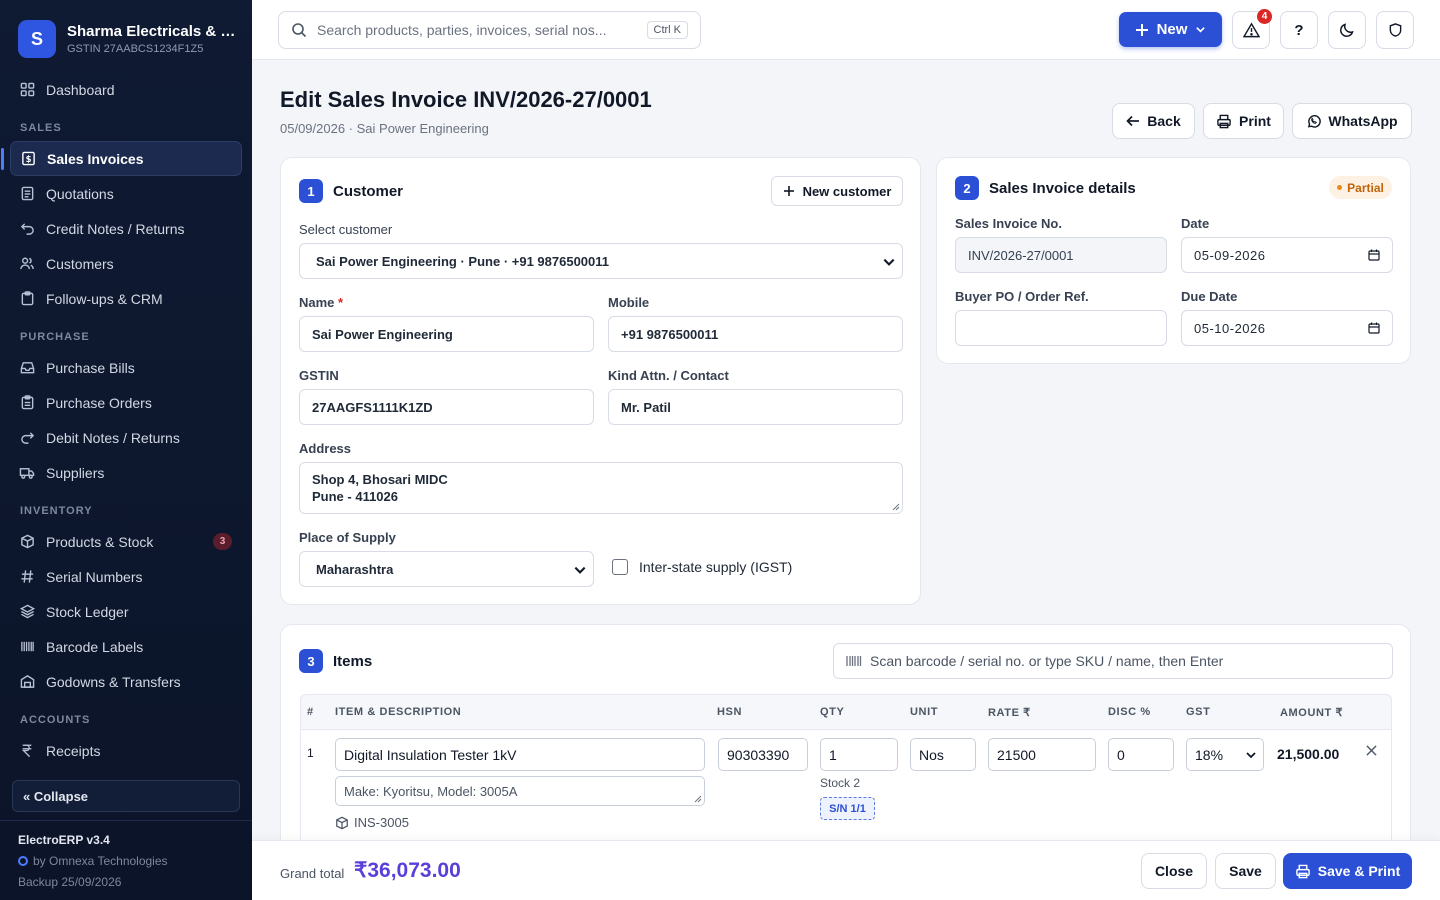 This screenshot has height=900, width=1440. I want to click on sidebar-item-godowns: Godowns & Transfers, so click(126, 681).